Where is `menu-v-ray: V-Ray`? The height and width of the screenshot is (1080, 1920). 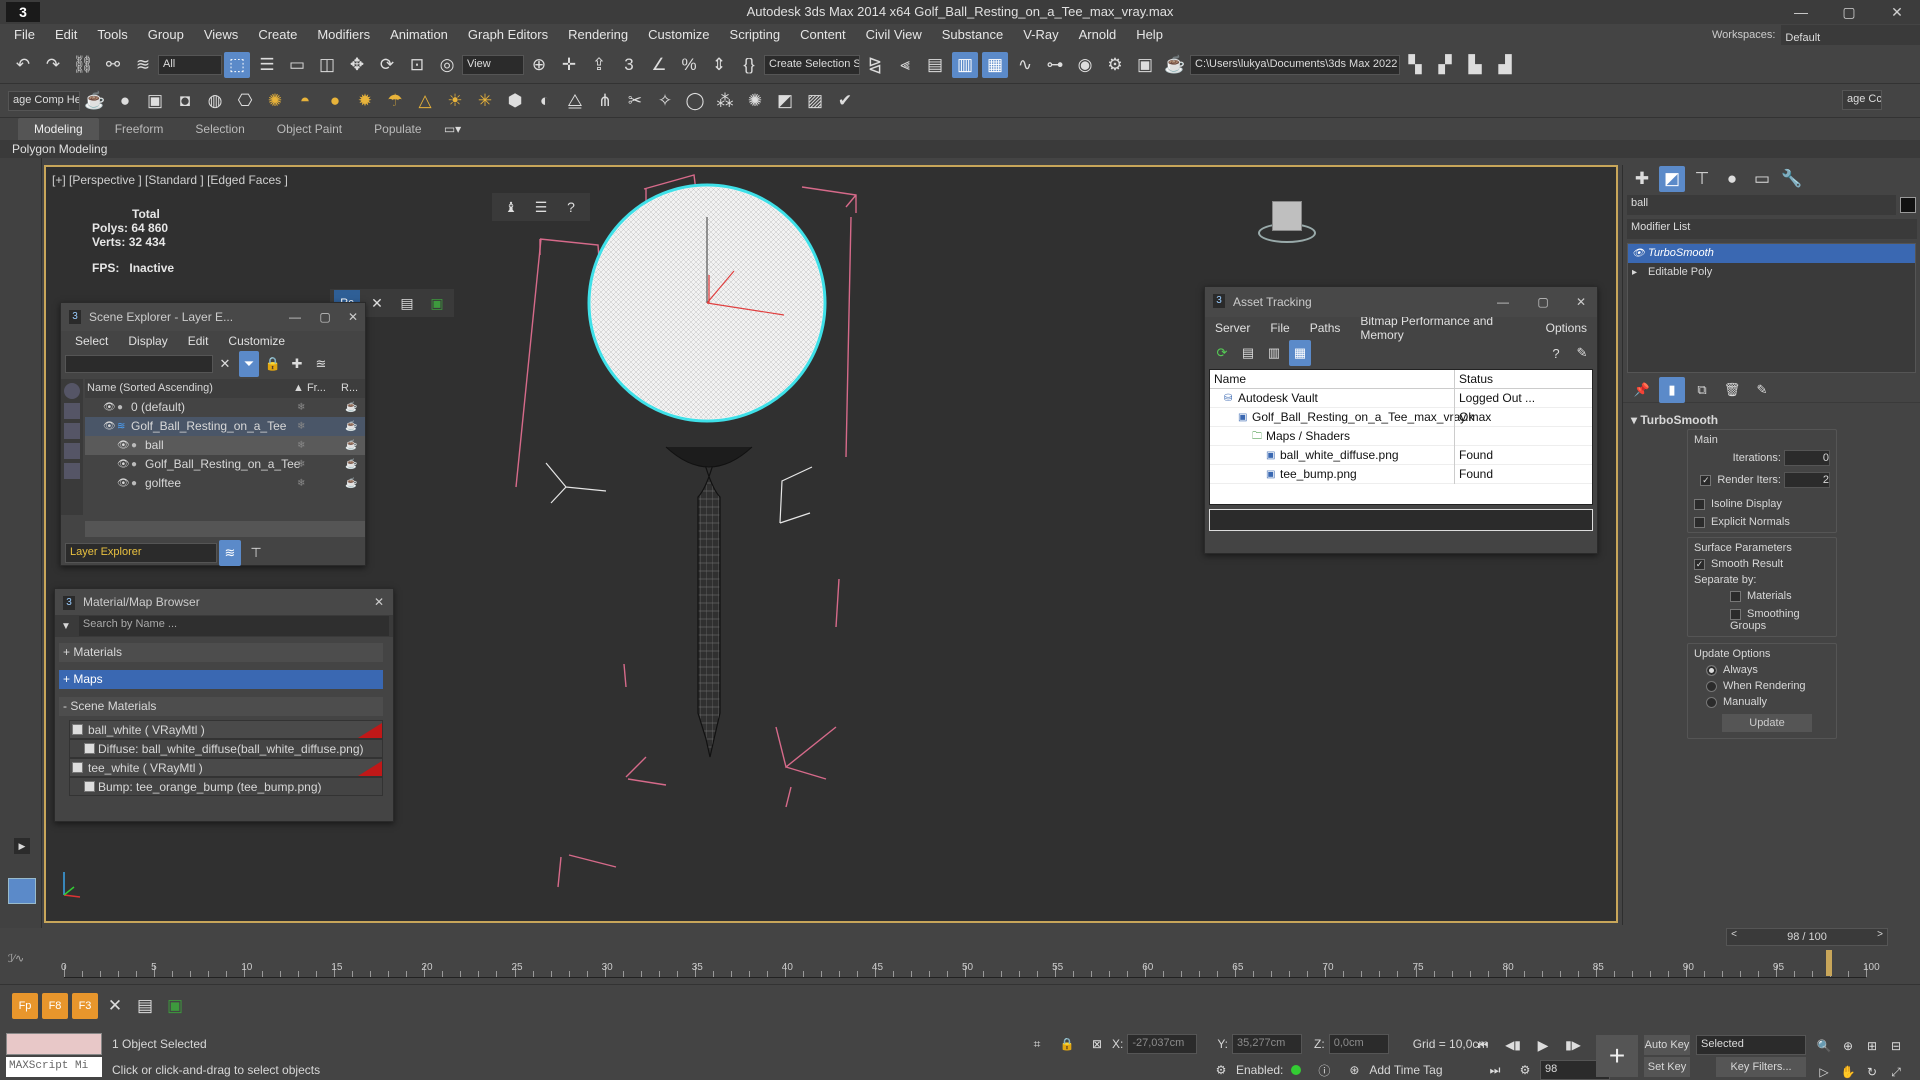 menu-v-ray: V-Ray is located at coordinates (1040, 35).